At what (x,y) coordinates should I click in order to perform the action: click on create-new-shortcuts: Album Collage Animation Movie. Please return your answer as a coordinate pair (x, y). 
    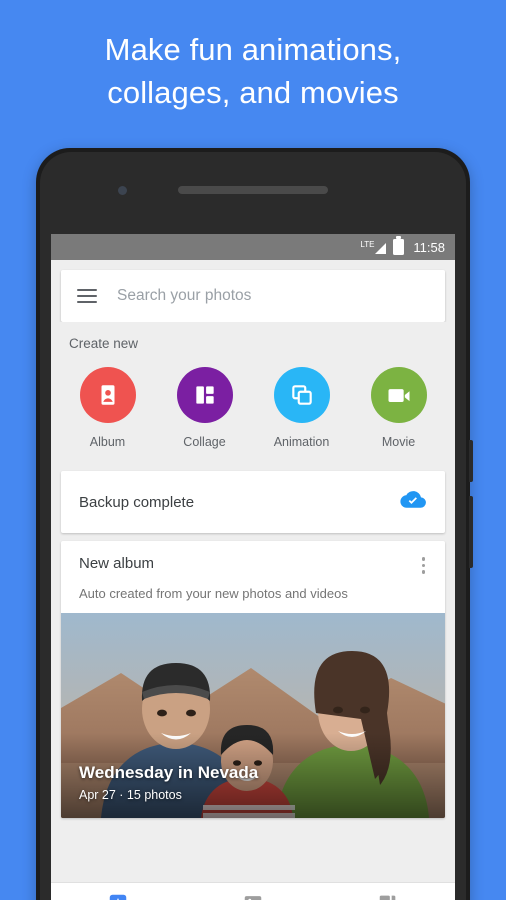
    Looking at the image, I should click on (253, 408).